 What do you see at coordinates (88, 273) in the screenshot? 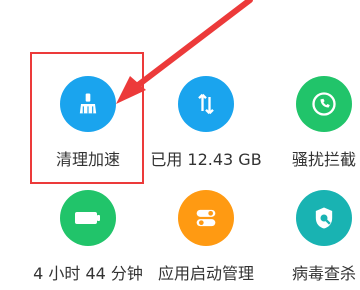
I see `tile-label: 4 小时 44 分钟` at bounding box center [88, 273].